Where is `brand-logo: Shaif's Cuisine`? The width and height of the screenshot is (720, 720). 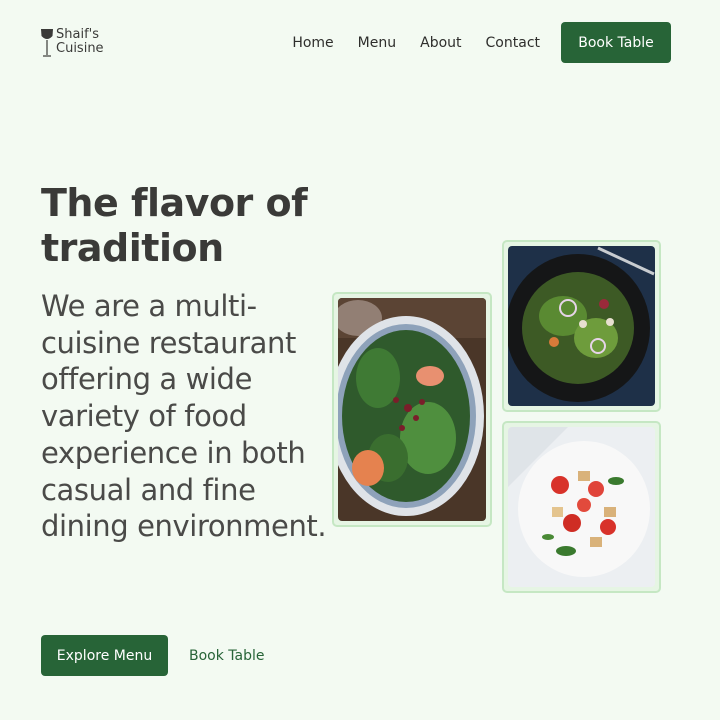 brand-logo: Shaif's Cuisine is located at coordinates (72, 43).